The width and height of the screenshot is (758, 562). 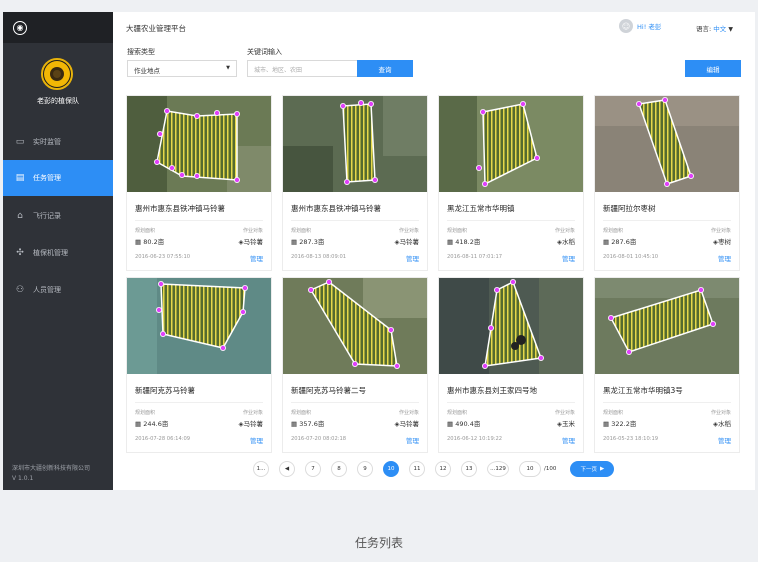 I want to click on sunflower-icon, so click(x=57, y=74).